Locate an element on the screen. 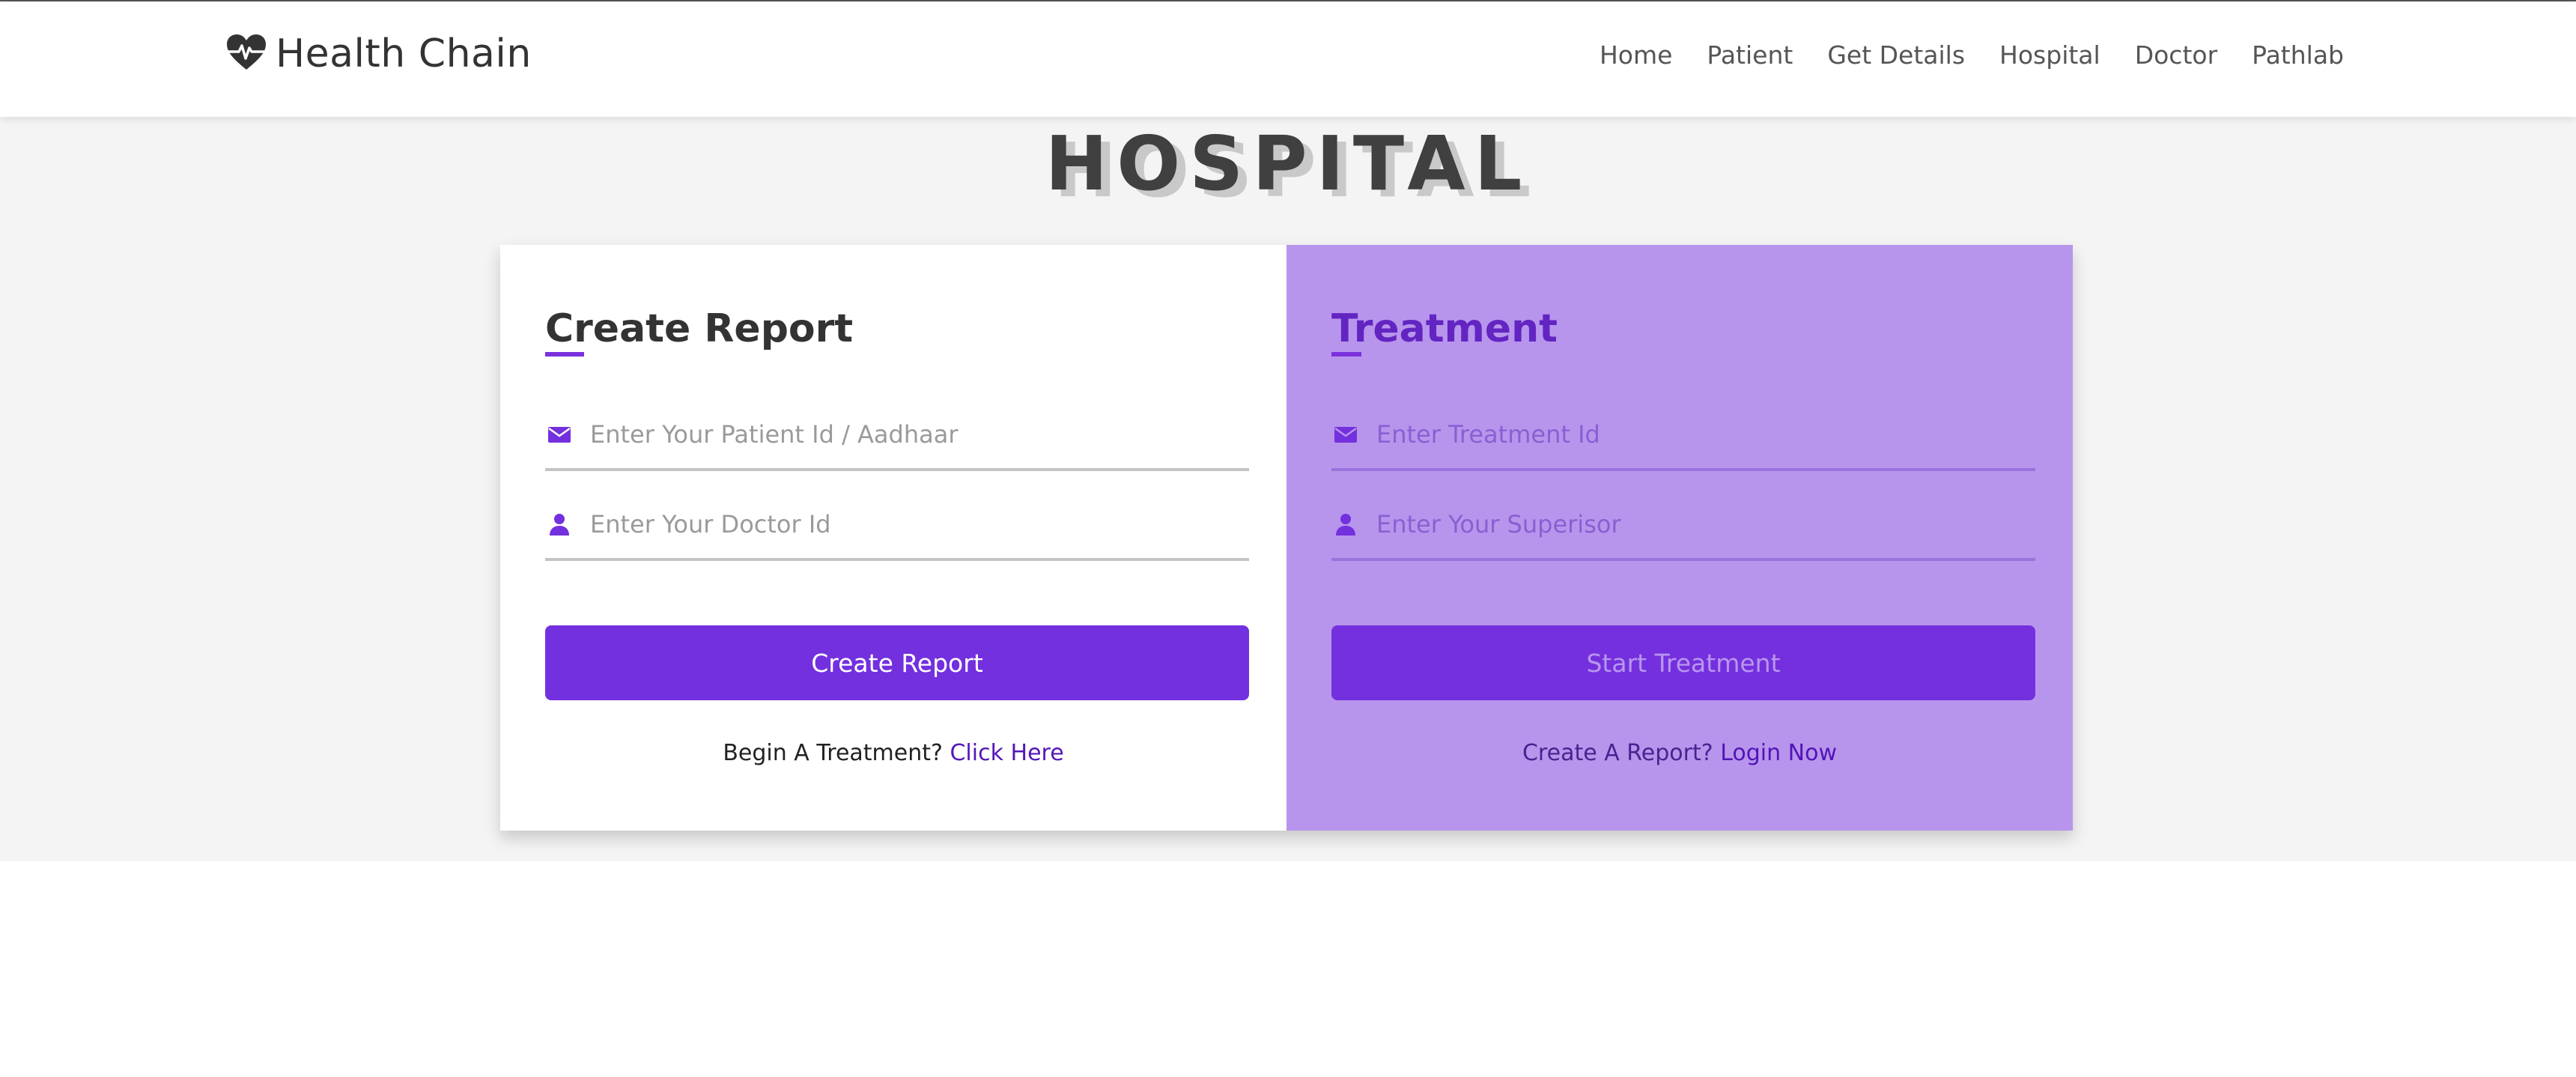 Image resolution: width=2576 pixels, height=1077 pixels. patient-id-field is located at coordinates (897, 435).